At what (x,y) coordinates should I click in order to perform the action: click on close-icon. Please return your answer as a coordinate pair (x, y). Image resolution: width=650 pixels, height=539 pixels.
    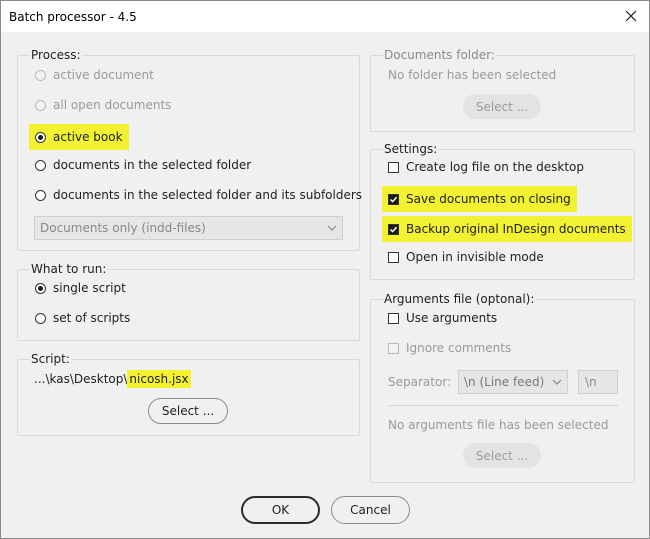
    Looking at the image, I should click on (631, 16).